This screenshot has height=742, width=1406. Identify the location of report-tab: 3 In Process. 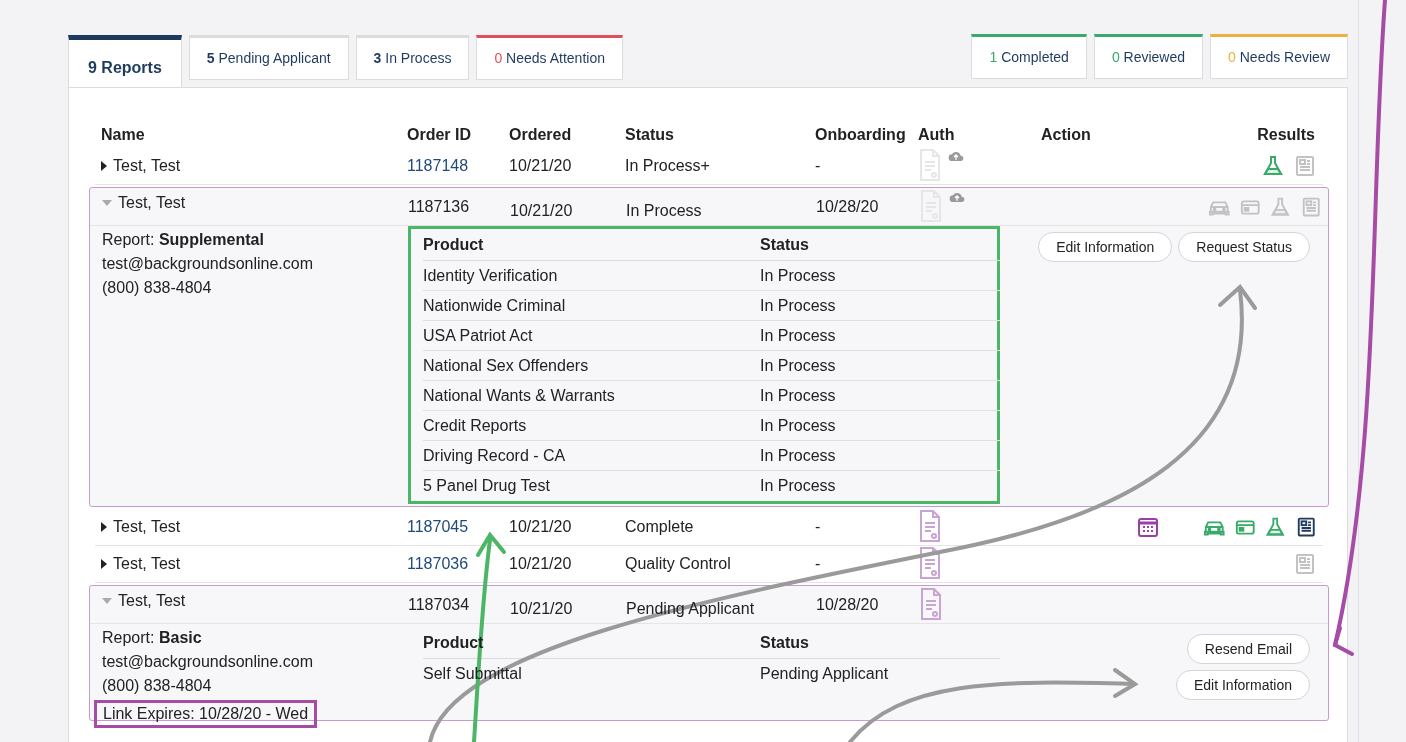
(412, 57).